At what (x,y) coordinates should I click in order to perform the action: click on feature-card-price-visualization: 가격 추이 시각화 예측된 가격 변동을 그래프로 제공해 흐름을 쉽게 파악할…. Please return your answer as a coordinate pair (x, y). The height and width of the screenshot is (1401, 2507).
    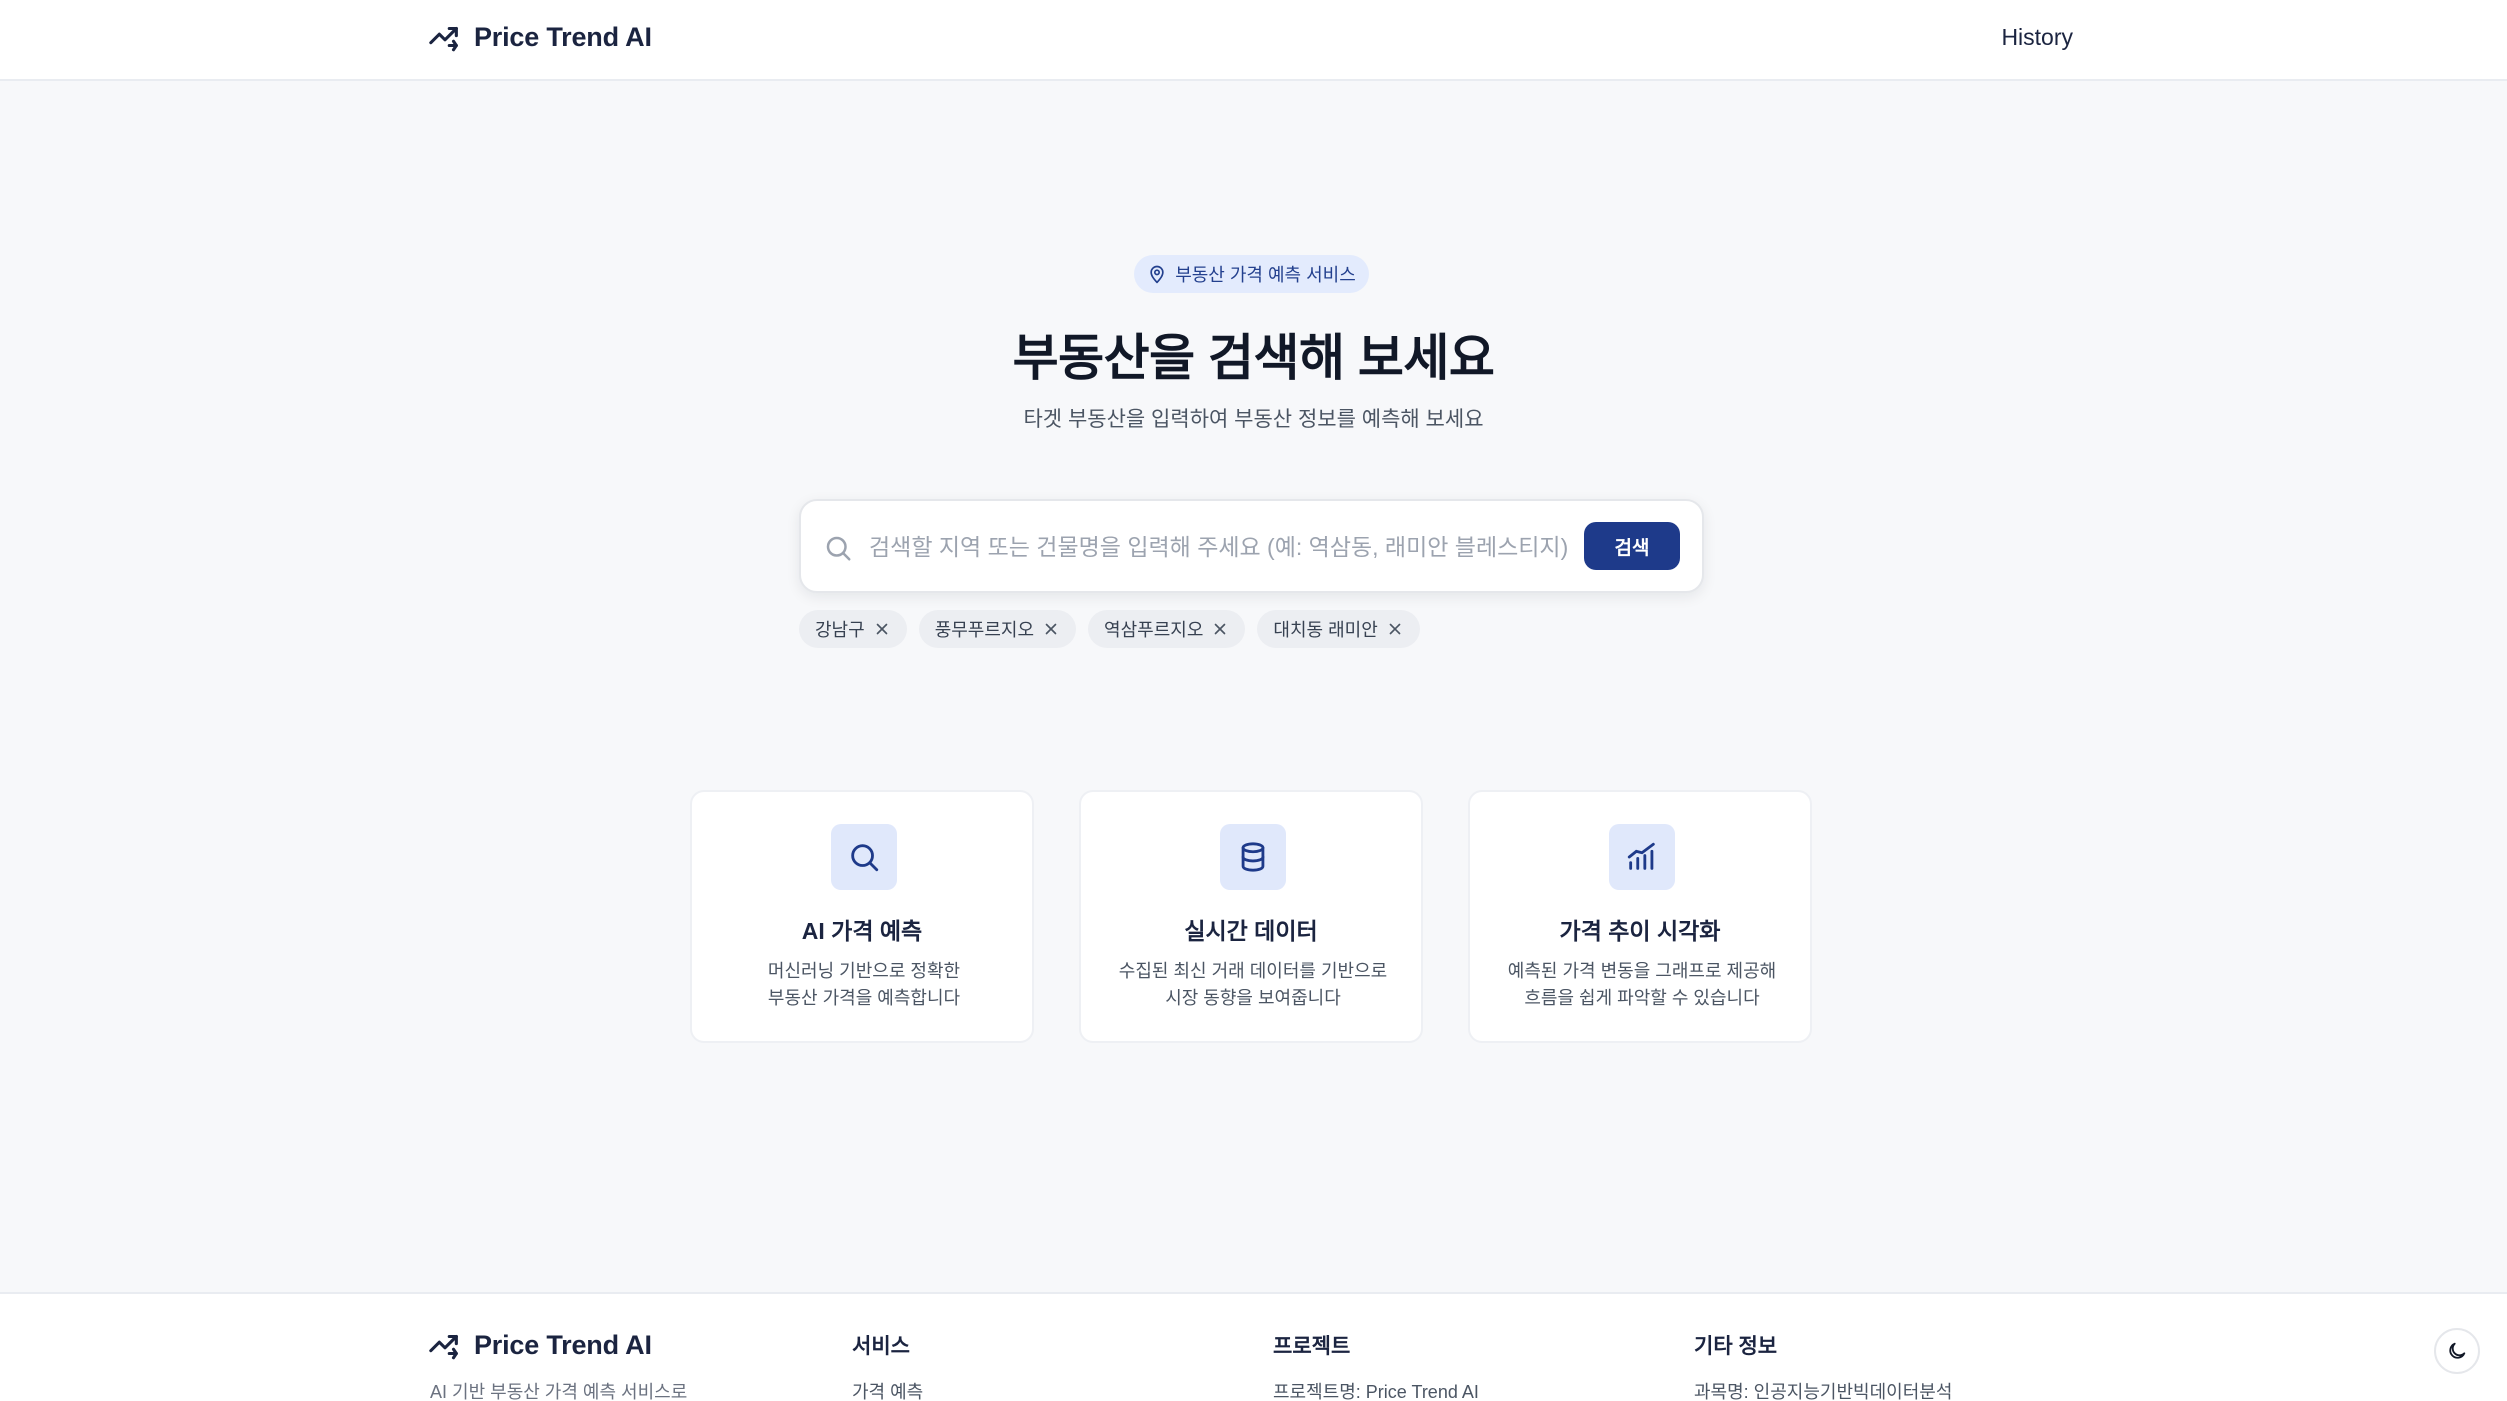
    Looking at the image, I should click on (1640, 916).